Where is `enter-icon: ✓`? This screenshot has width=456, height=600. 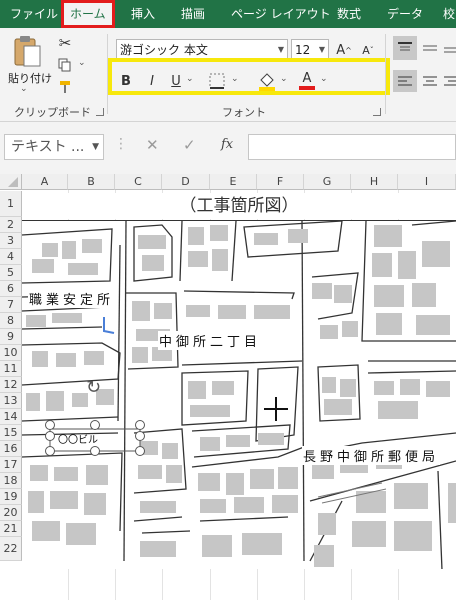
enter-icon: ✓ is located at coordinates (189, 145).